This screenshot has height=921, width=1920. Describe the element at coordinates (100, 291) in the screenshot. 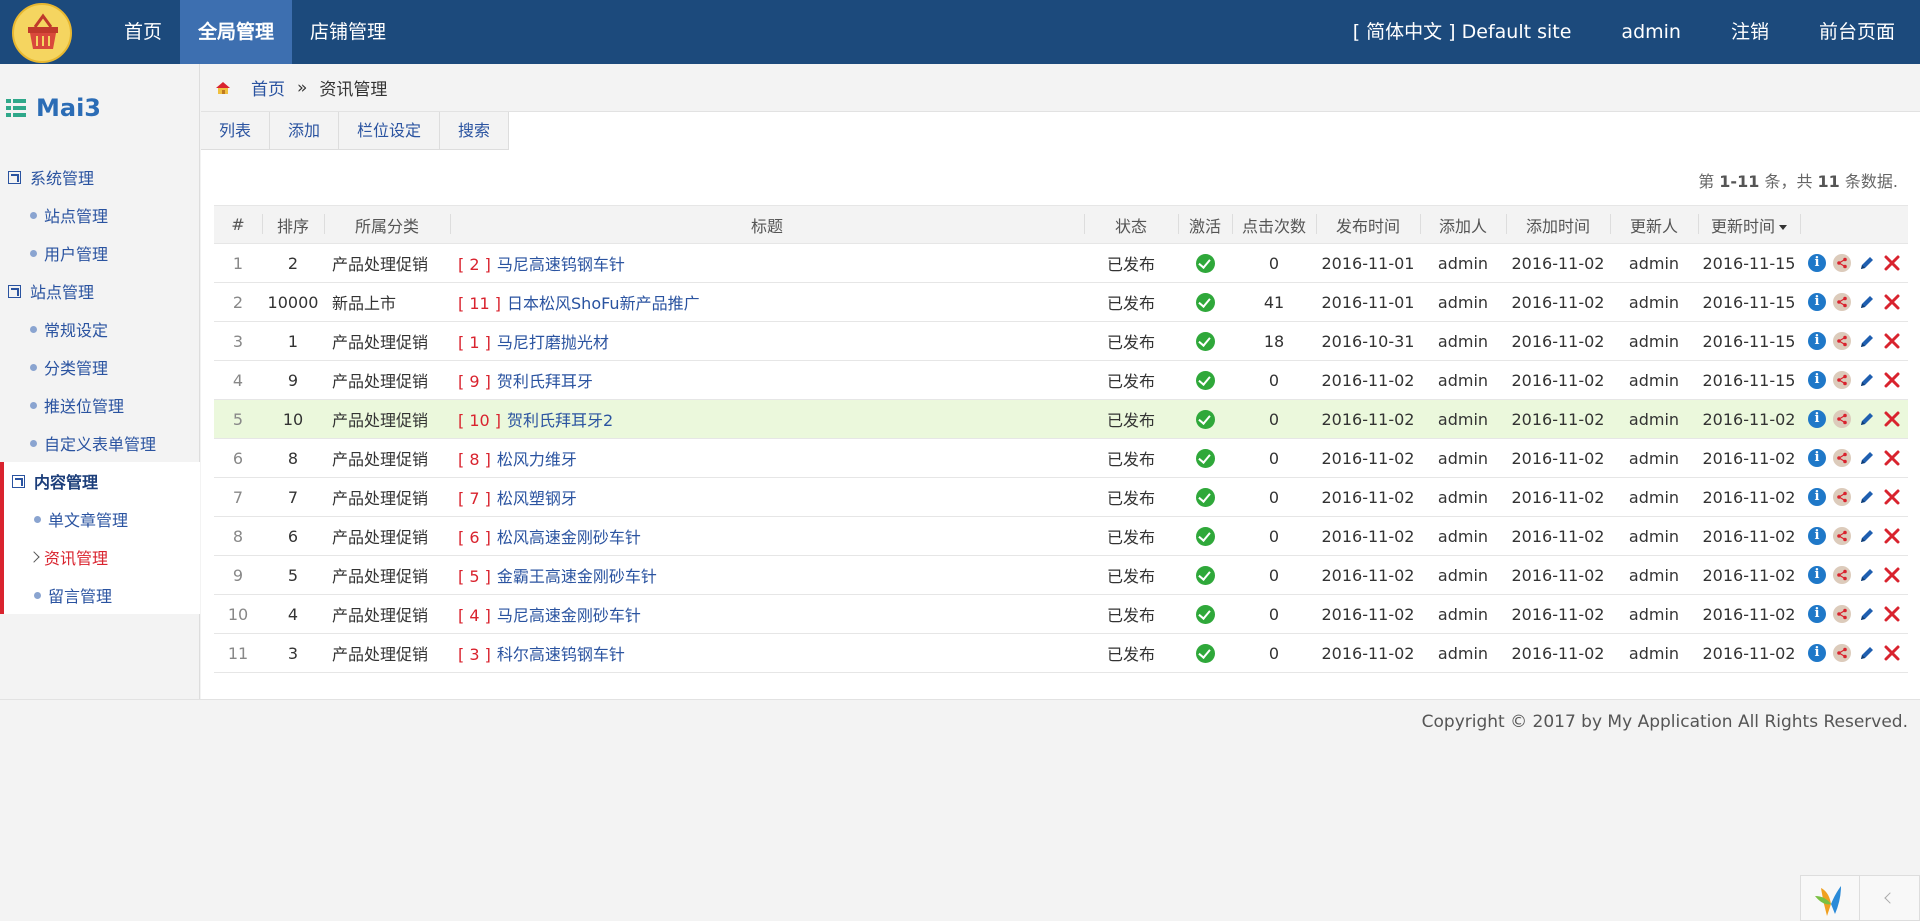

I see `sidebar-group-site: 站点管理` at that location.